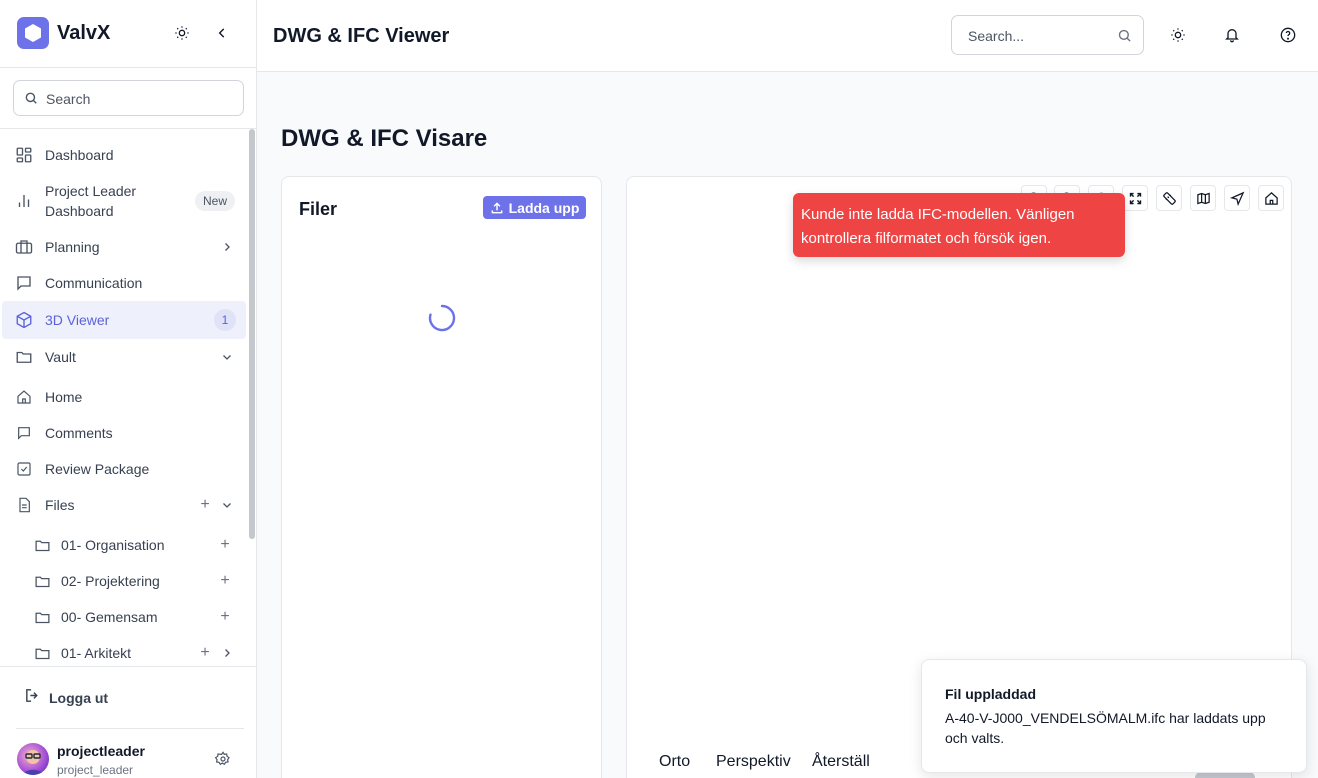 The image size is (1318, 778). What do you see at coordinates (674, 762) in the screenshot?
I see `ortho-button: Orto` at bounding box center [674, 762].